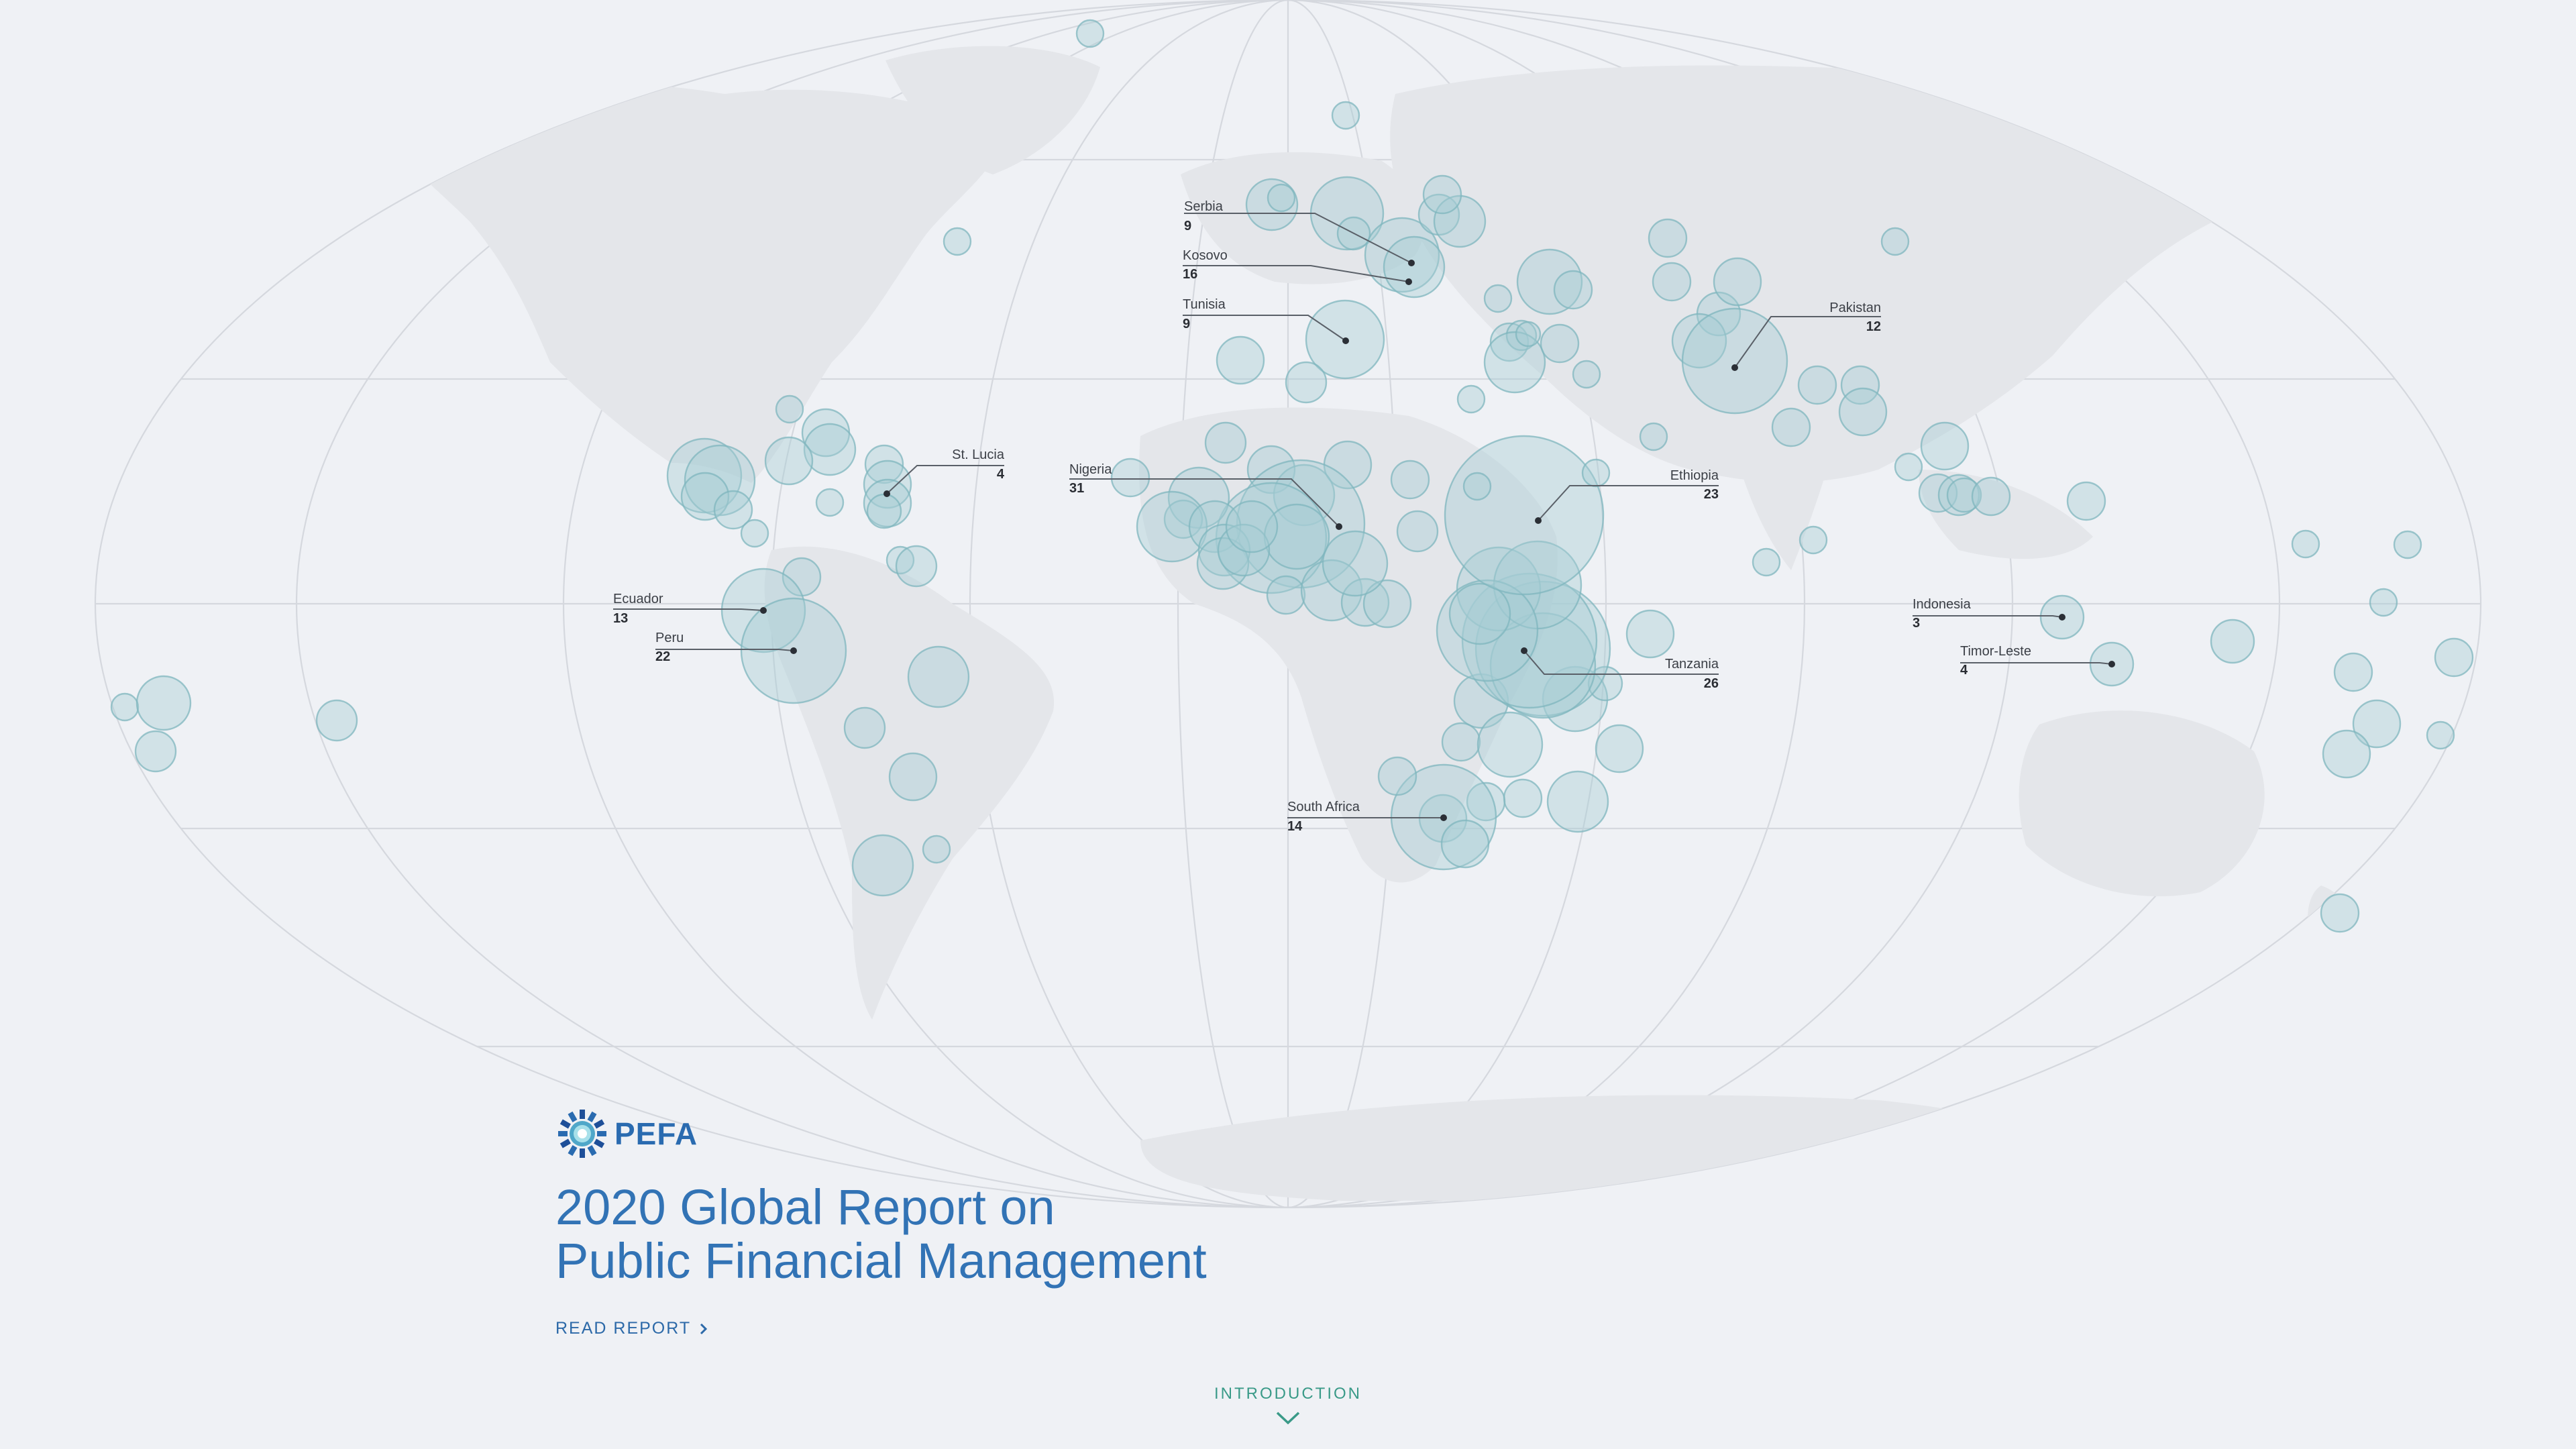 The height and width of the screenshot is (1449, 2576). I want to click on country-name: South Africa, so click(1323, 807).